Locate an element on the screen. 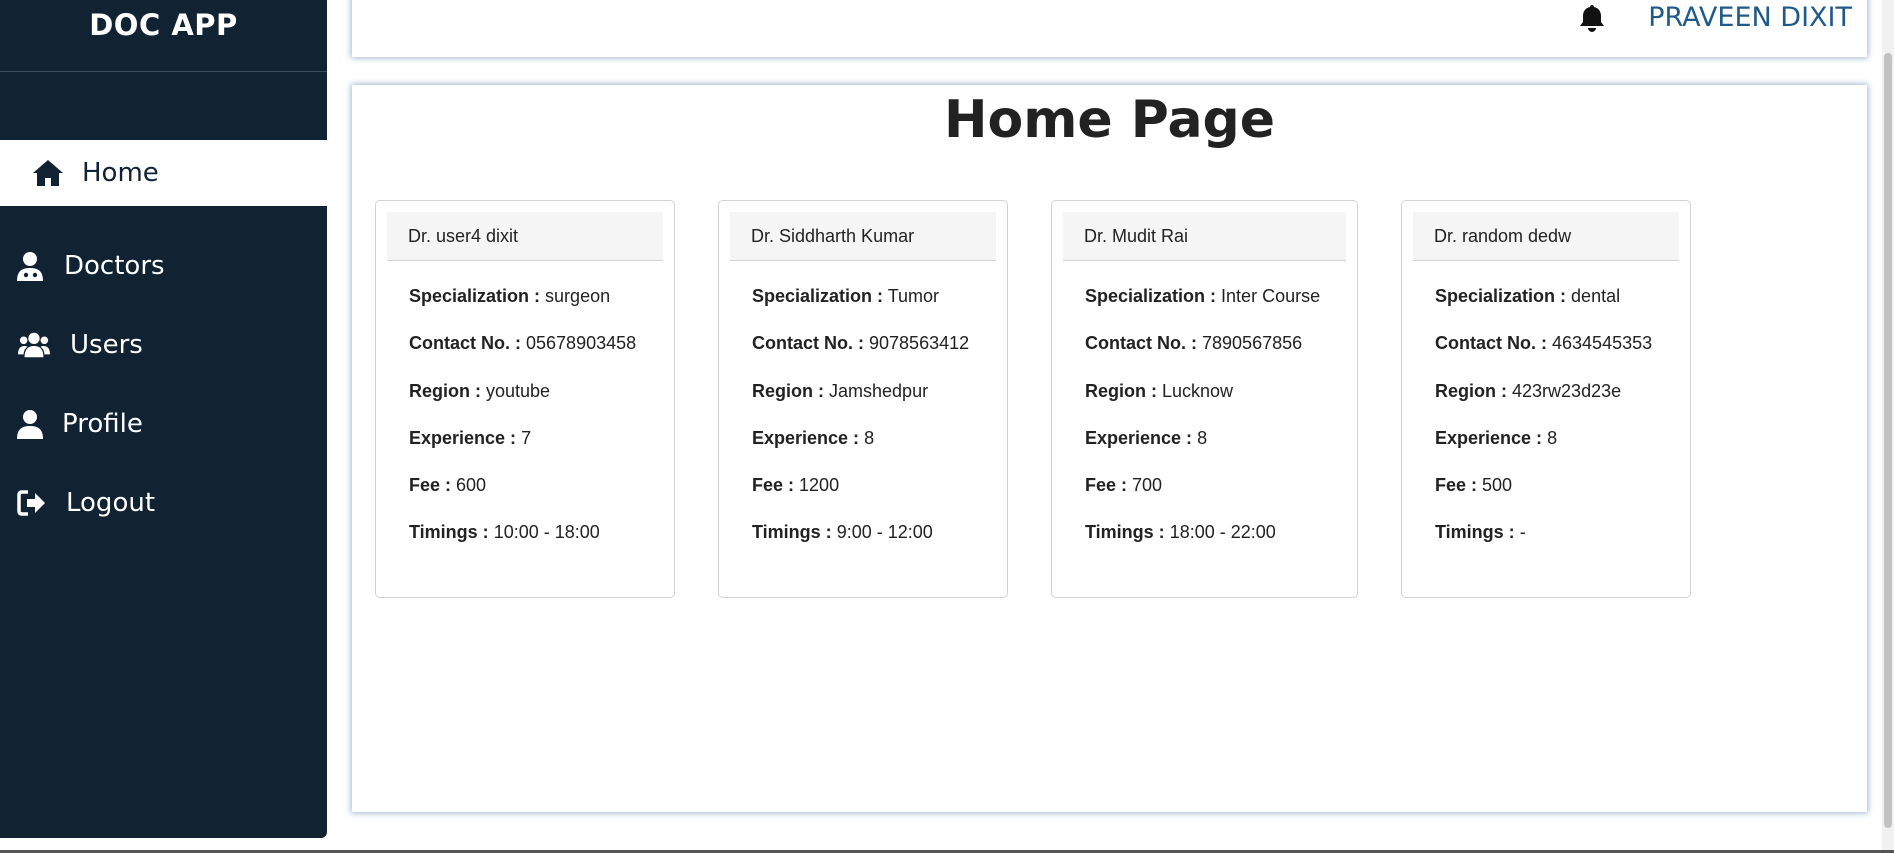  specialization-field: Specialization : Tumor is located at coordinates (845, 296).